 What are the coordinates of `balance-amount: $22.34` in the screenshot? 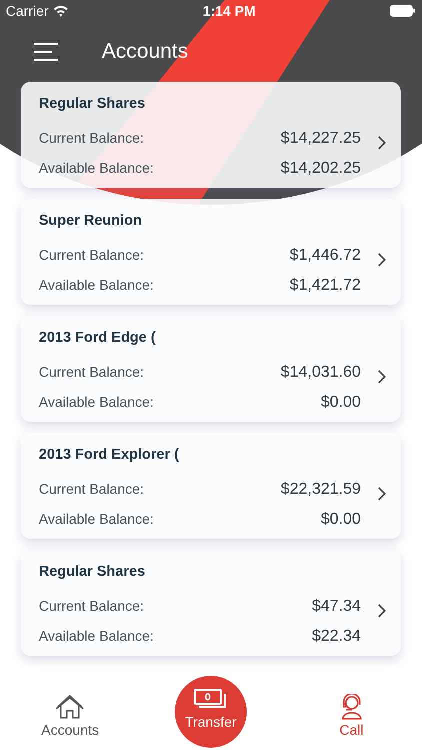 It's located at (336, 636).